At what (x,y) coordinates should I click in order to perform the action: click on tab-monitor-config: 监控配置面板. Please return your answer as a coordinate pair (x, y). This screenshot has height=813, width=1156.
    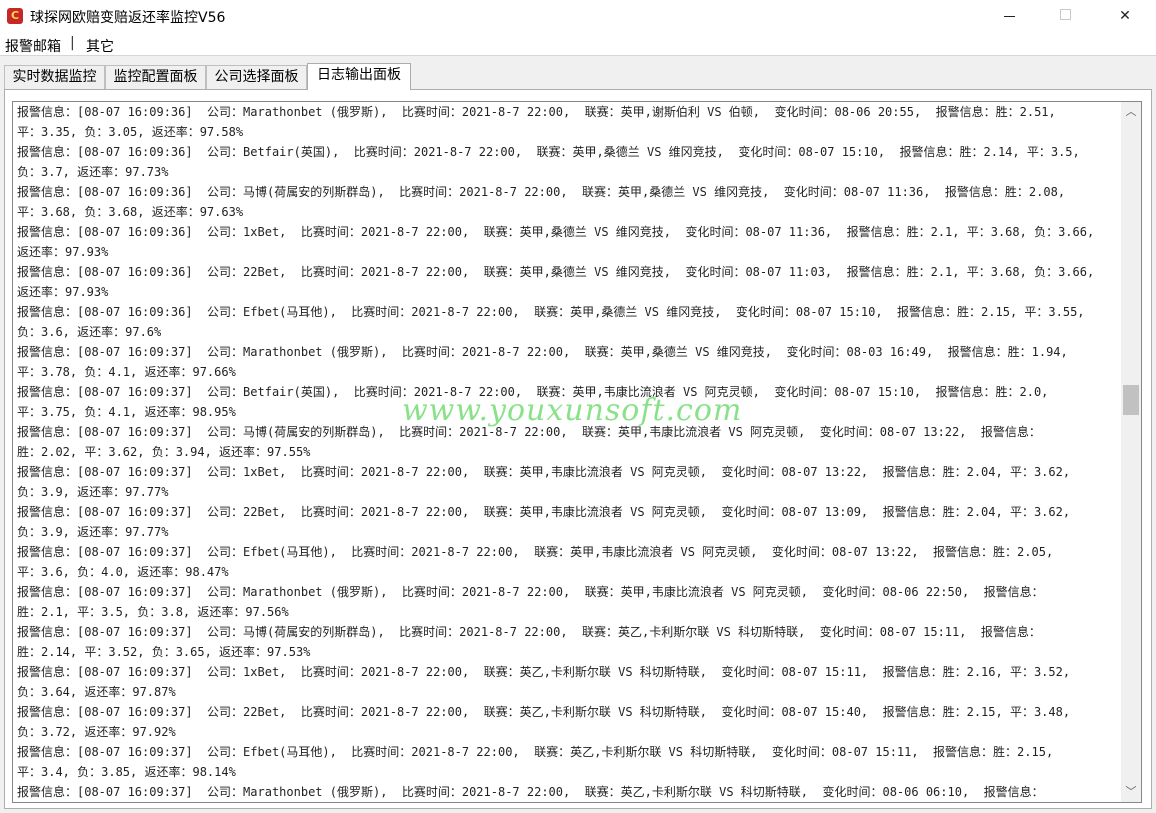
    Looking at the image, I should click on (155, 77).